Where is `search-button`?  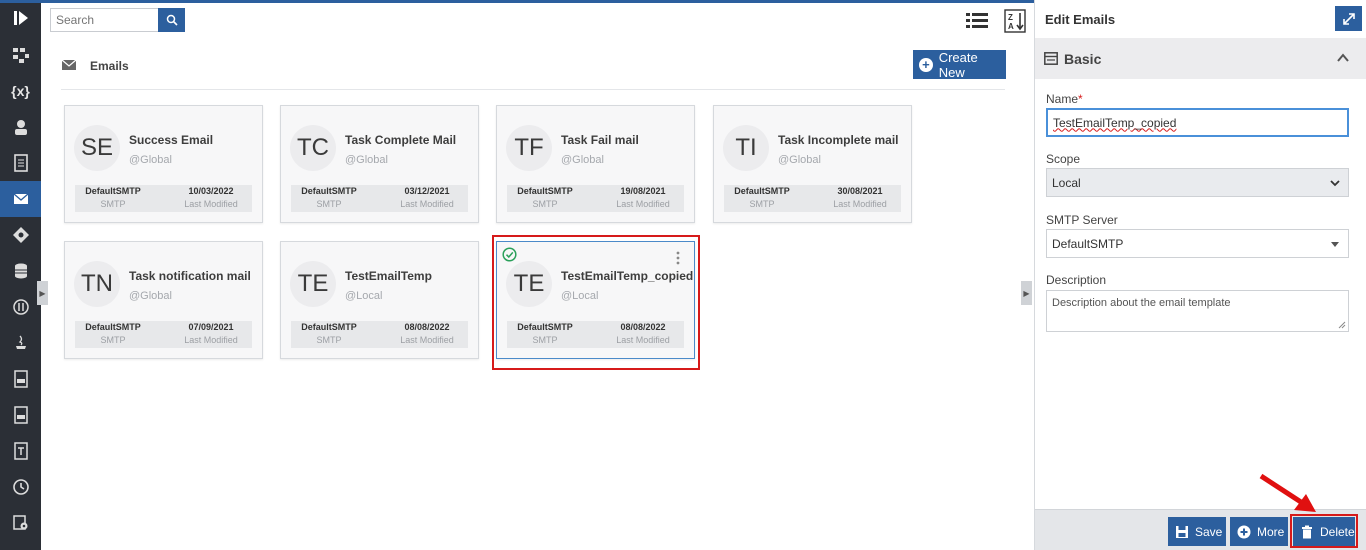
search-button is located at coordinates (171, 20).